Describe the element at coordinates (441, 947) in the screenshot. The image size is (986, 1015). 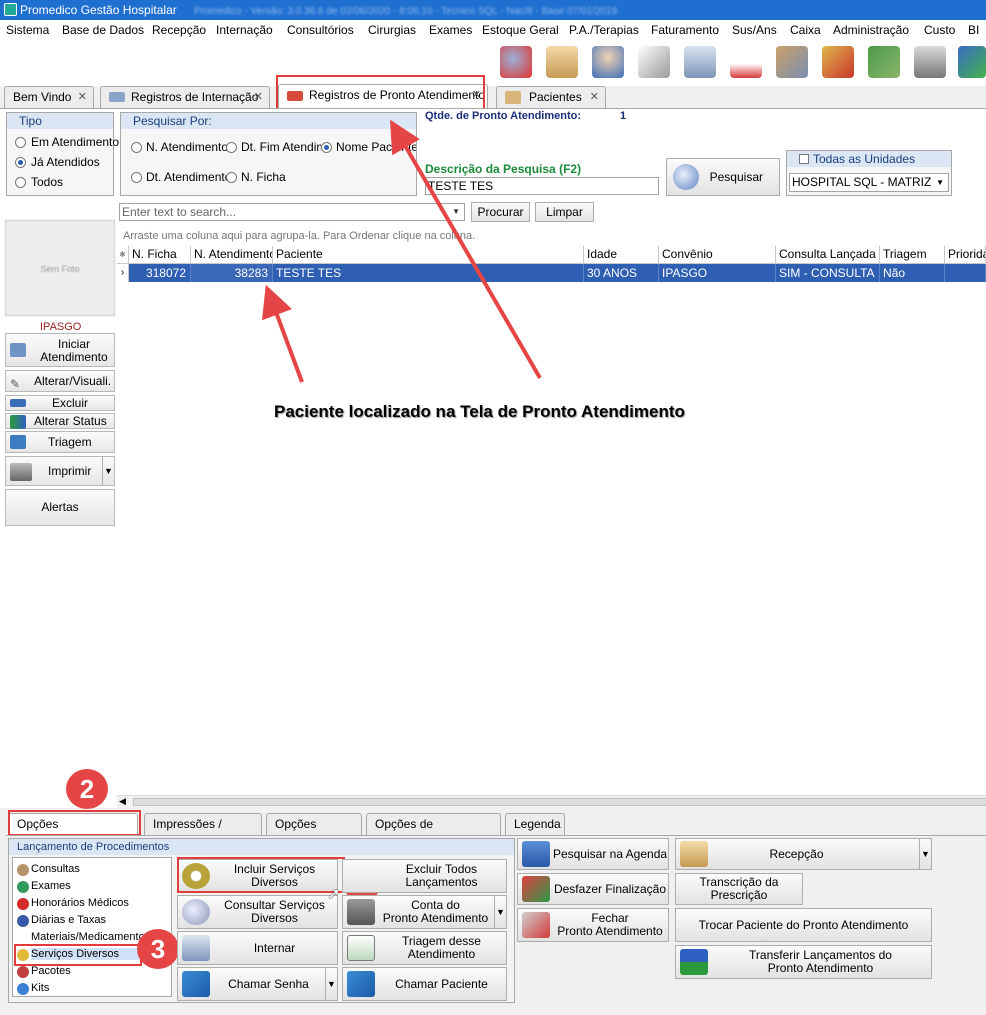
I see `triagem-desse-label: Triagem desse Atendimento` at that location.